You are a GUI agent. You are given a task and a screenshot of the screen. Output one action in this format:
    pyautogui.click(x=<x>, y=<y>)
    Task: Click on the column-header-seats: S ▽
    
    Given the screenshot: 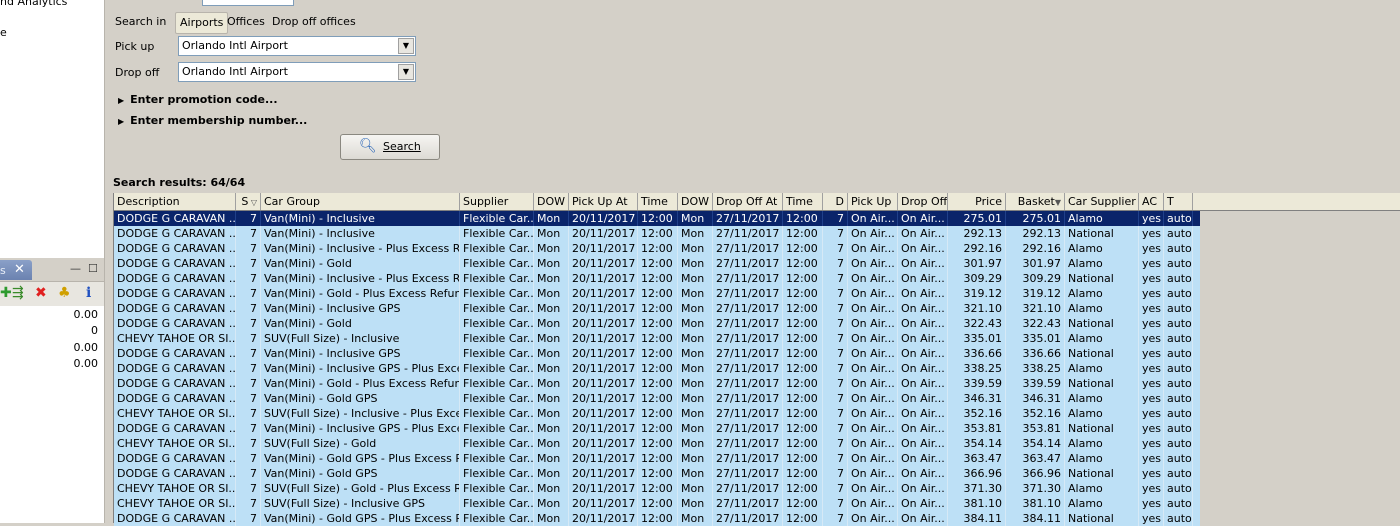 What is the action you would take?
    pyautogui.click(x=248, y=201)
    